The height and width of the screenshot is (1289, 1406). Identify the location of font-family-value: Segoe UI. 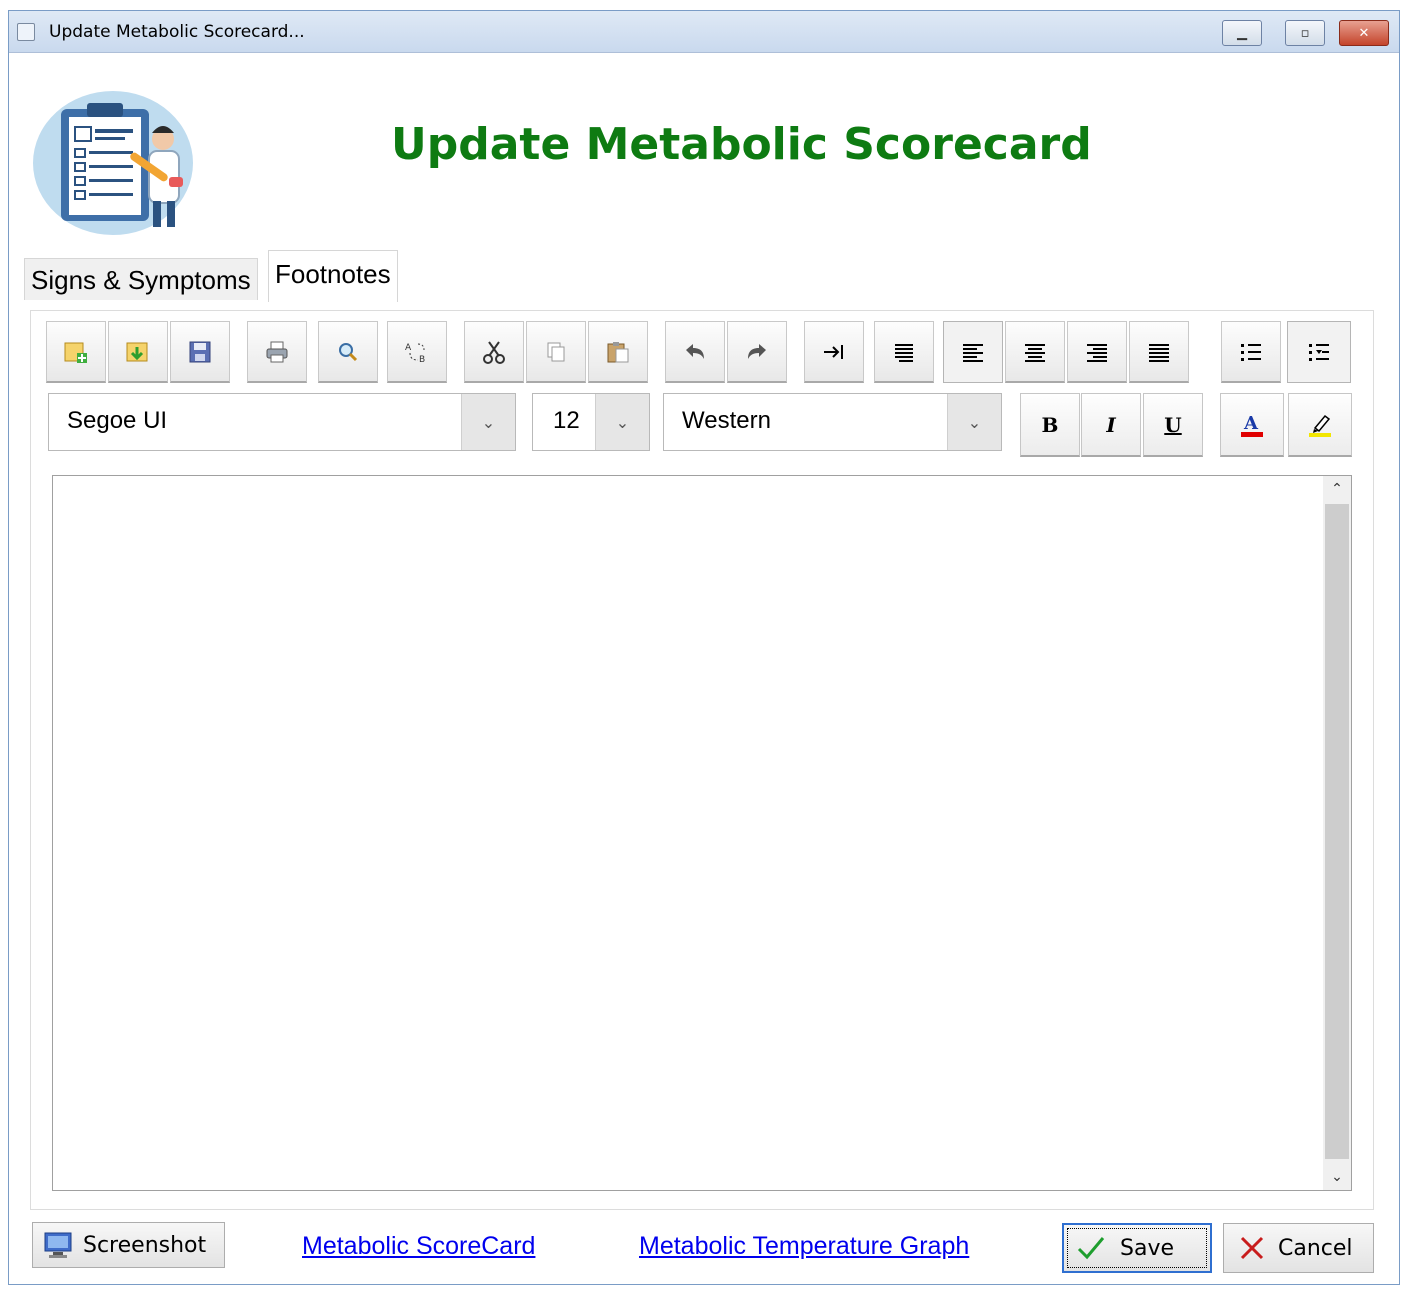
(117, 420).